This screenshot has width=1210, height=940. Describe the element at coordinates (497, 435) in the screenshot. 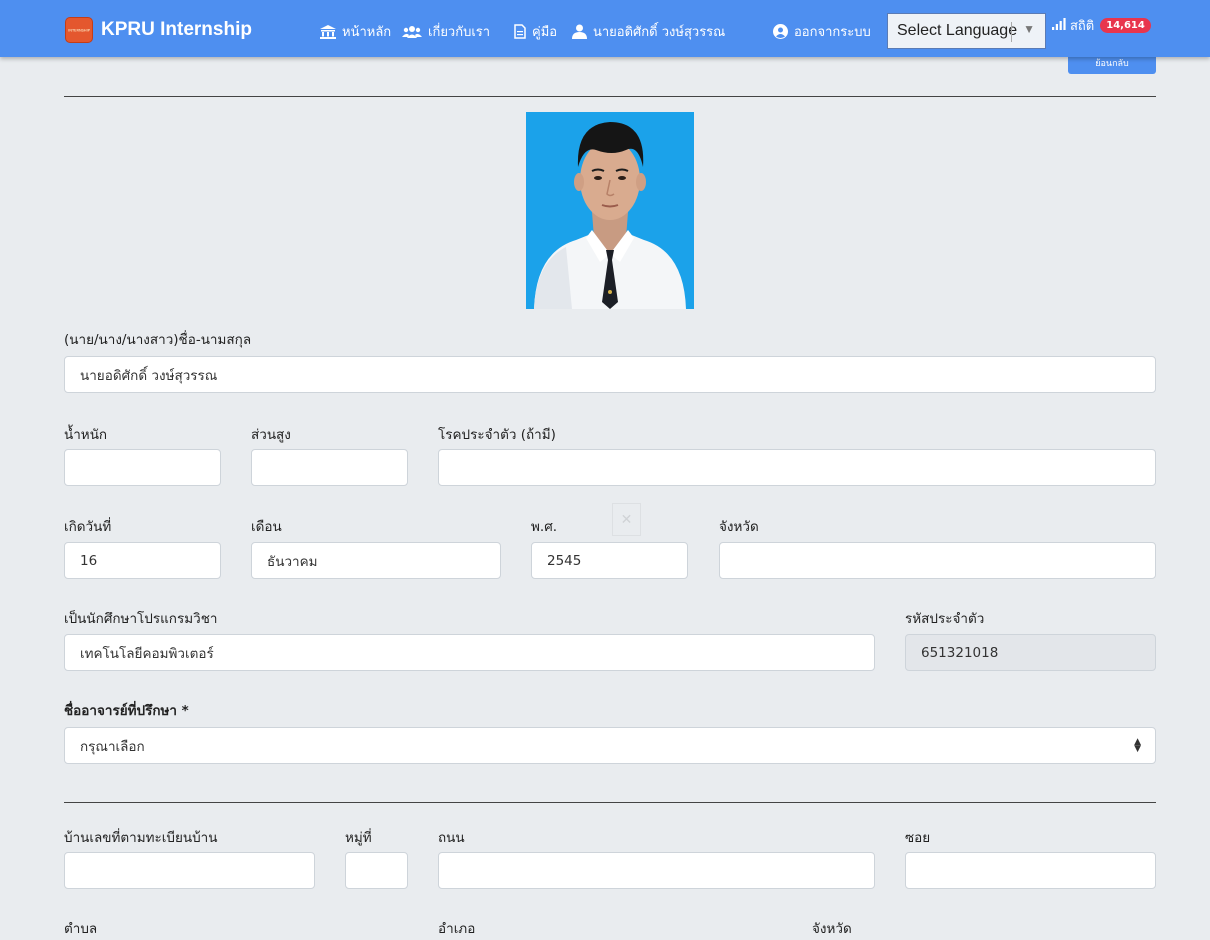

I see `disease-label: โรคประจำตัว (ถ้ามี)` at that location.